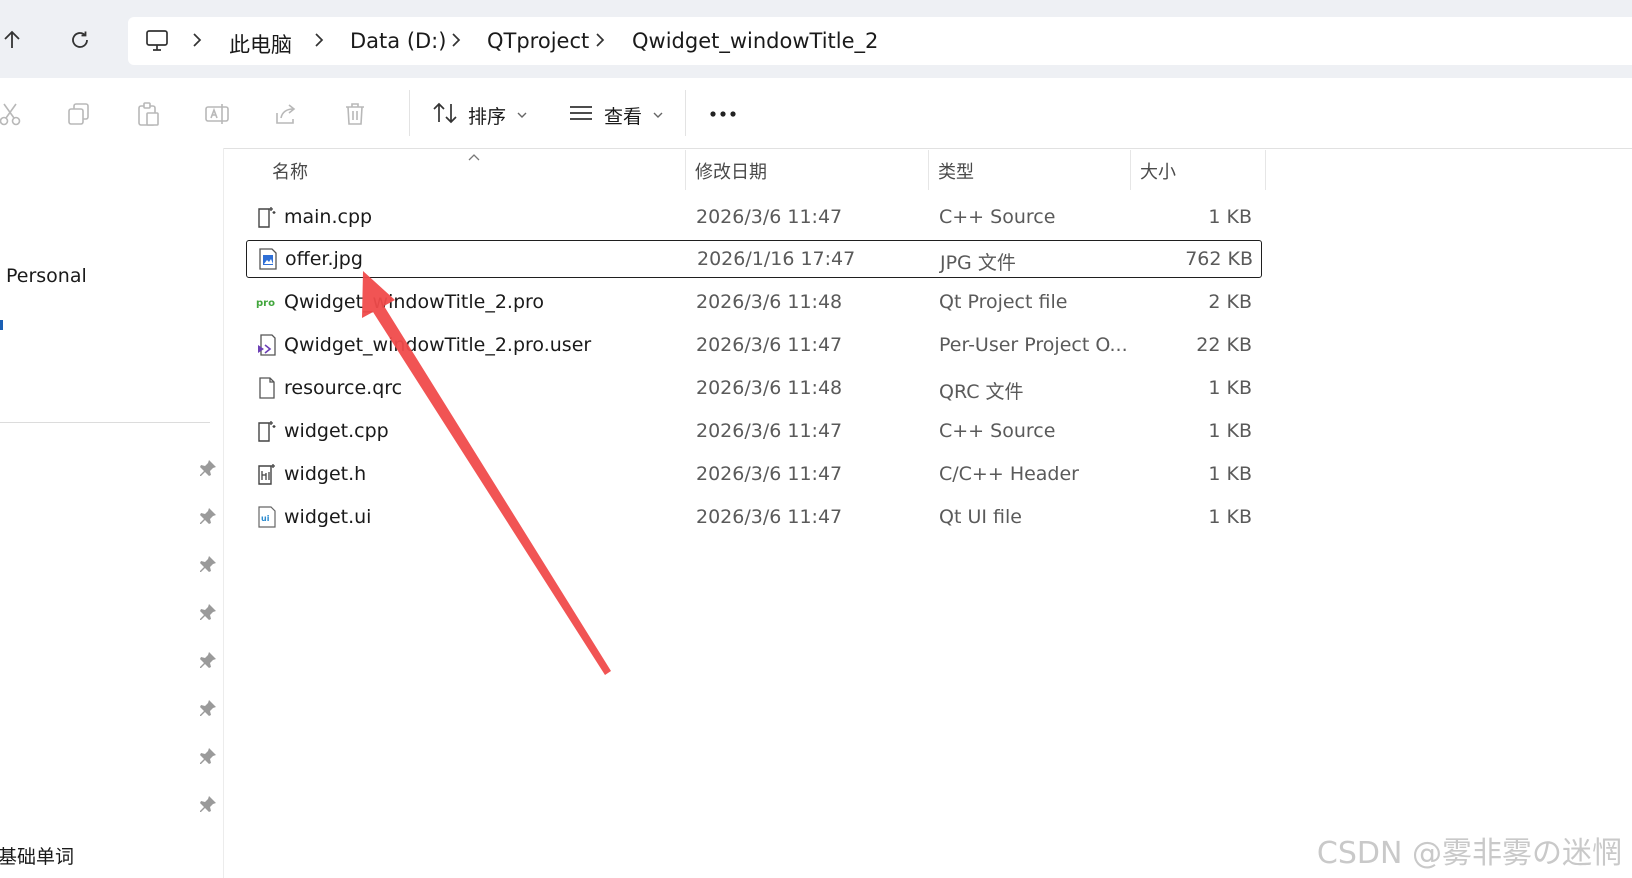 This screenshot has width=1632, height=878. Describe the element at coordinates (486, 473) in the screenshot. I see `annotation-arrow` at that location.